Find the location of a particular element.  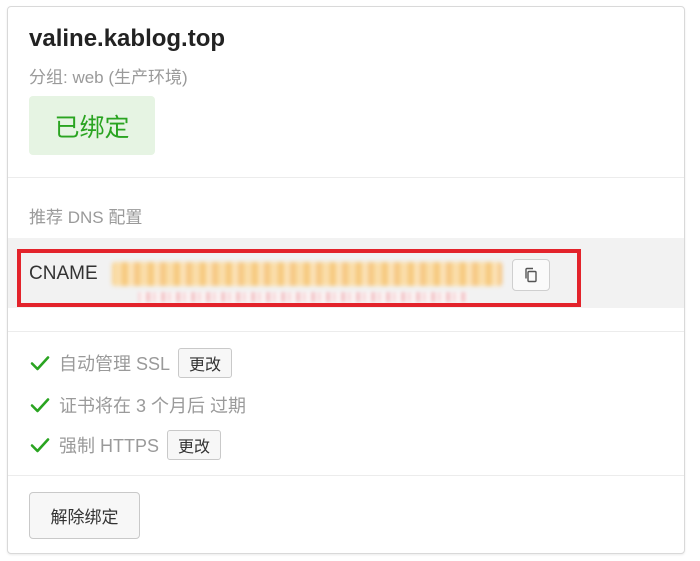

https-change-button: 更改 is located at coordinates (194, 445).